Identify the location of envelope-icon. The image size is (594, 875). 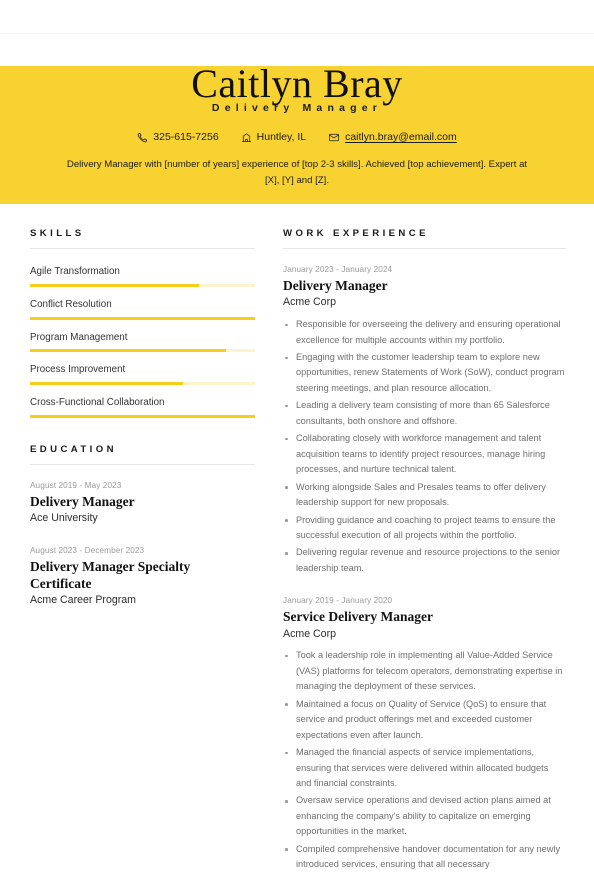
(334, 137).